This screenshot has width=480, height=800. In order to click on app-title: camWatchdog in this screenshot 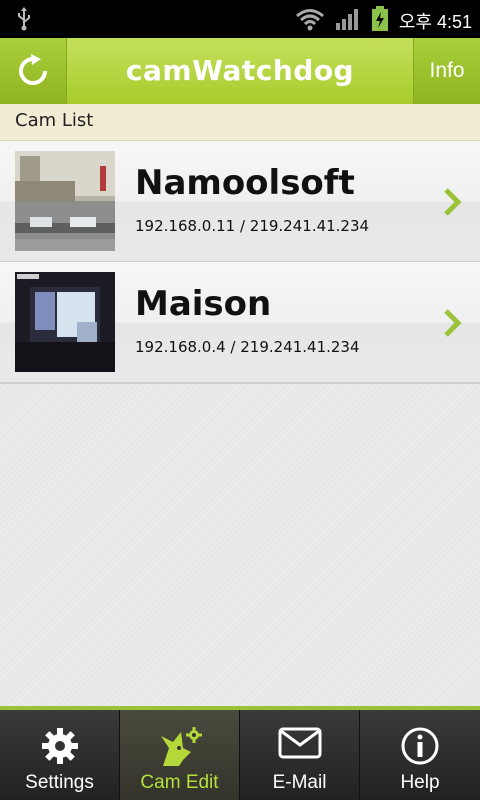, I will do `click(240, 70)`.